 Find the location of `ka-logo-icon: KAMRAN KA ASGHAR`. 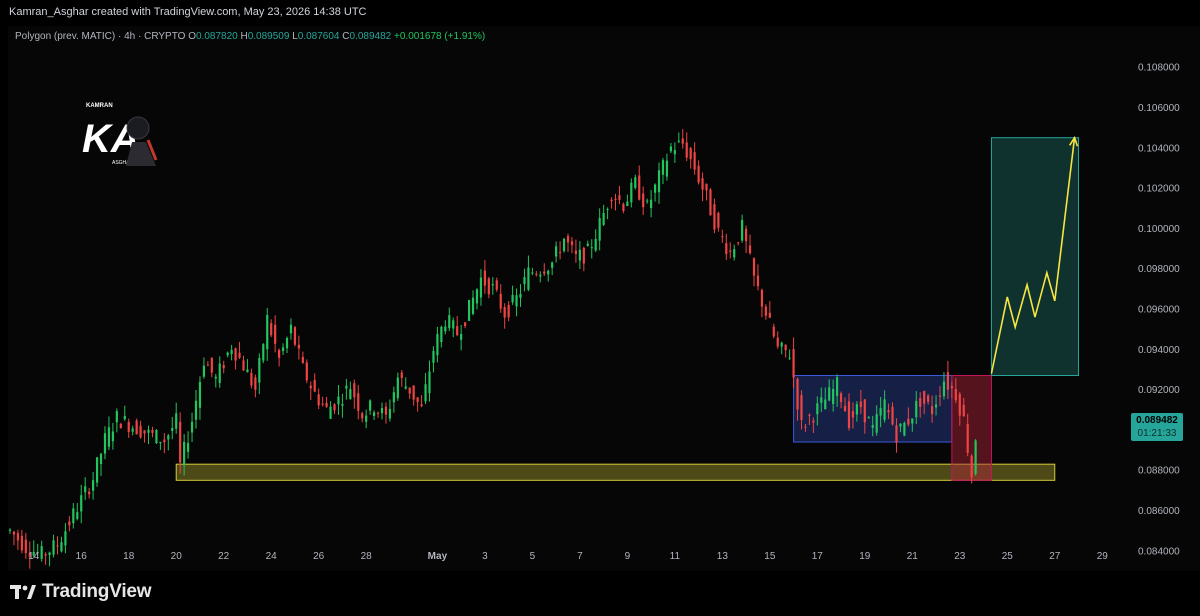

ka-logo-icon: KAMRAN KA ASGHAR is located at coordinates (120, 134).